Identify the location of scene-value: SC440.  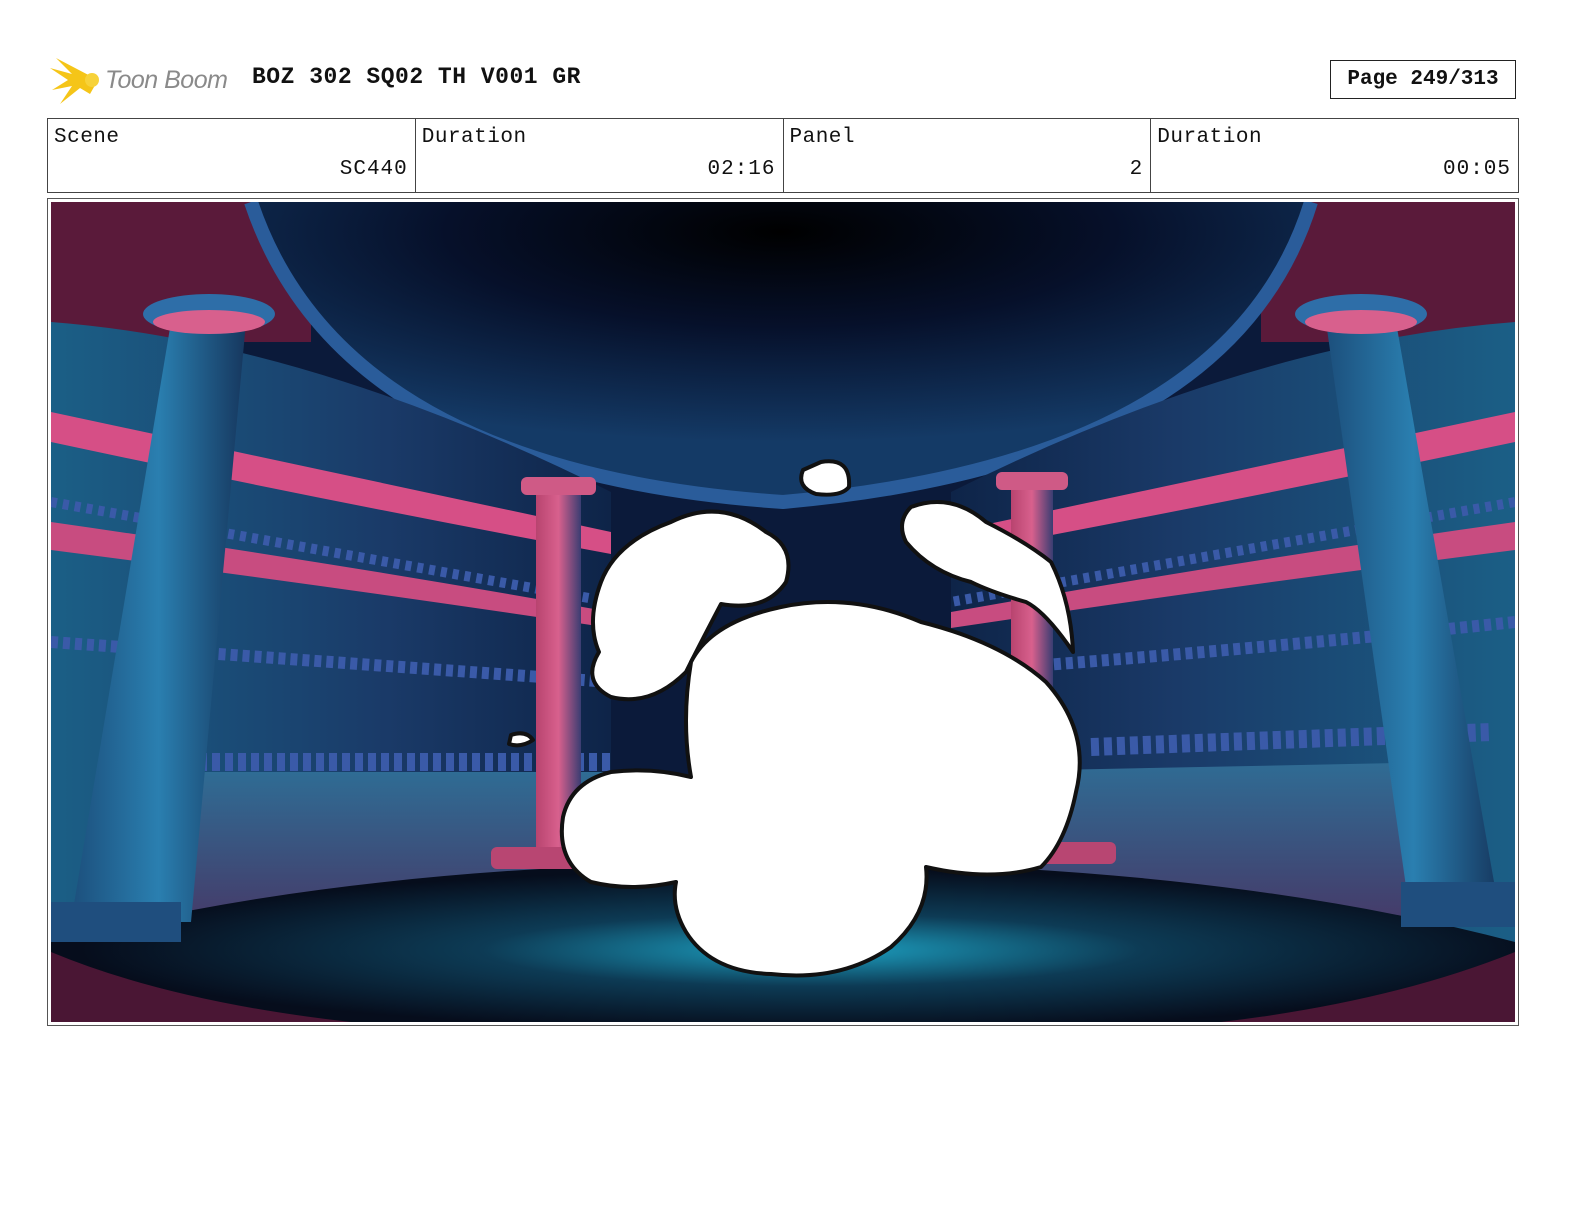
(373, 169).